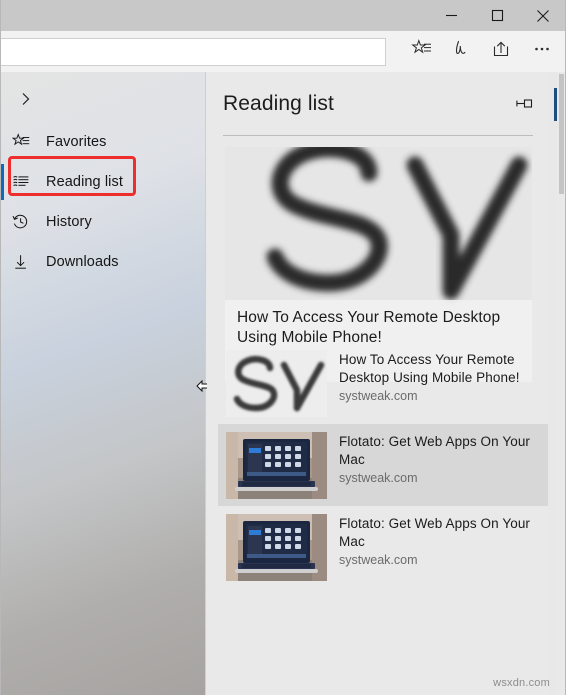 This screenshot has height=695, width=566. I want to click on panel-scrollbar, so click(561, 383).